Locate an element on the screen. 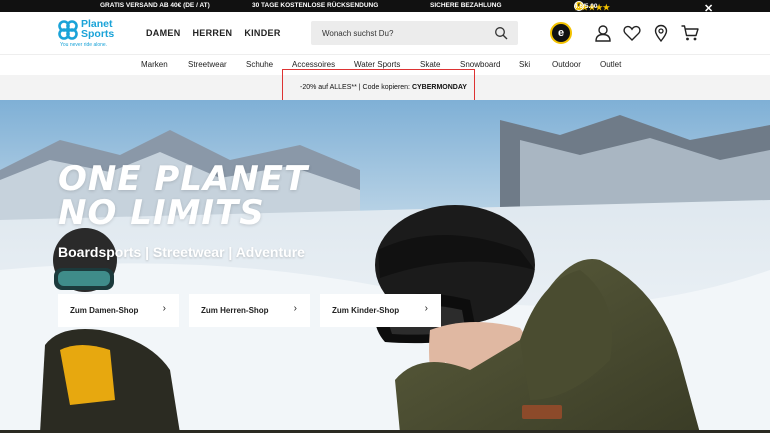 The width and height of the screenshot is (770, 433). cat-outlet: Outlet is located at coordinates (610, 64).